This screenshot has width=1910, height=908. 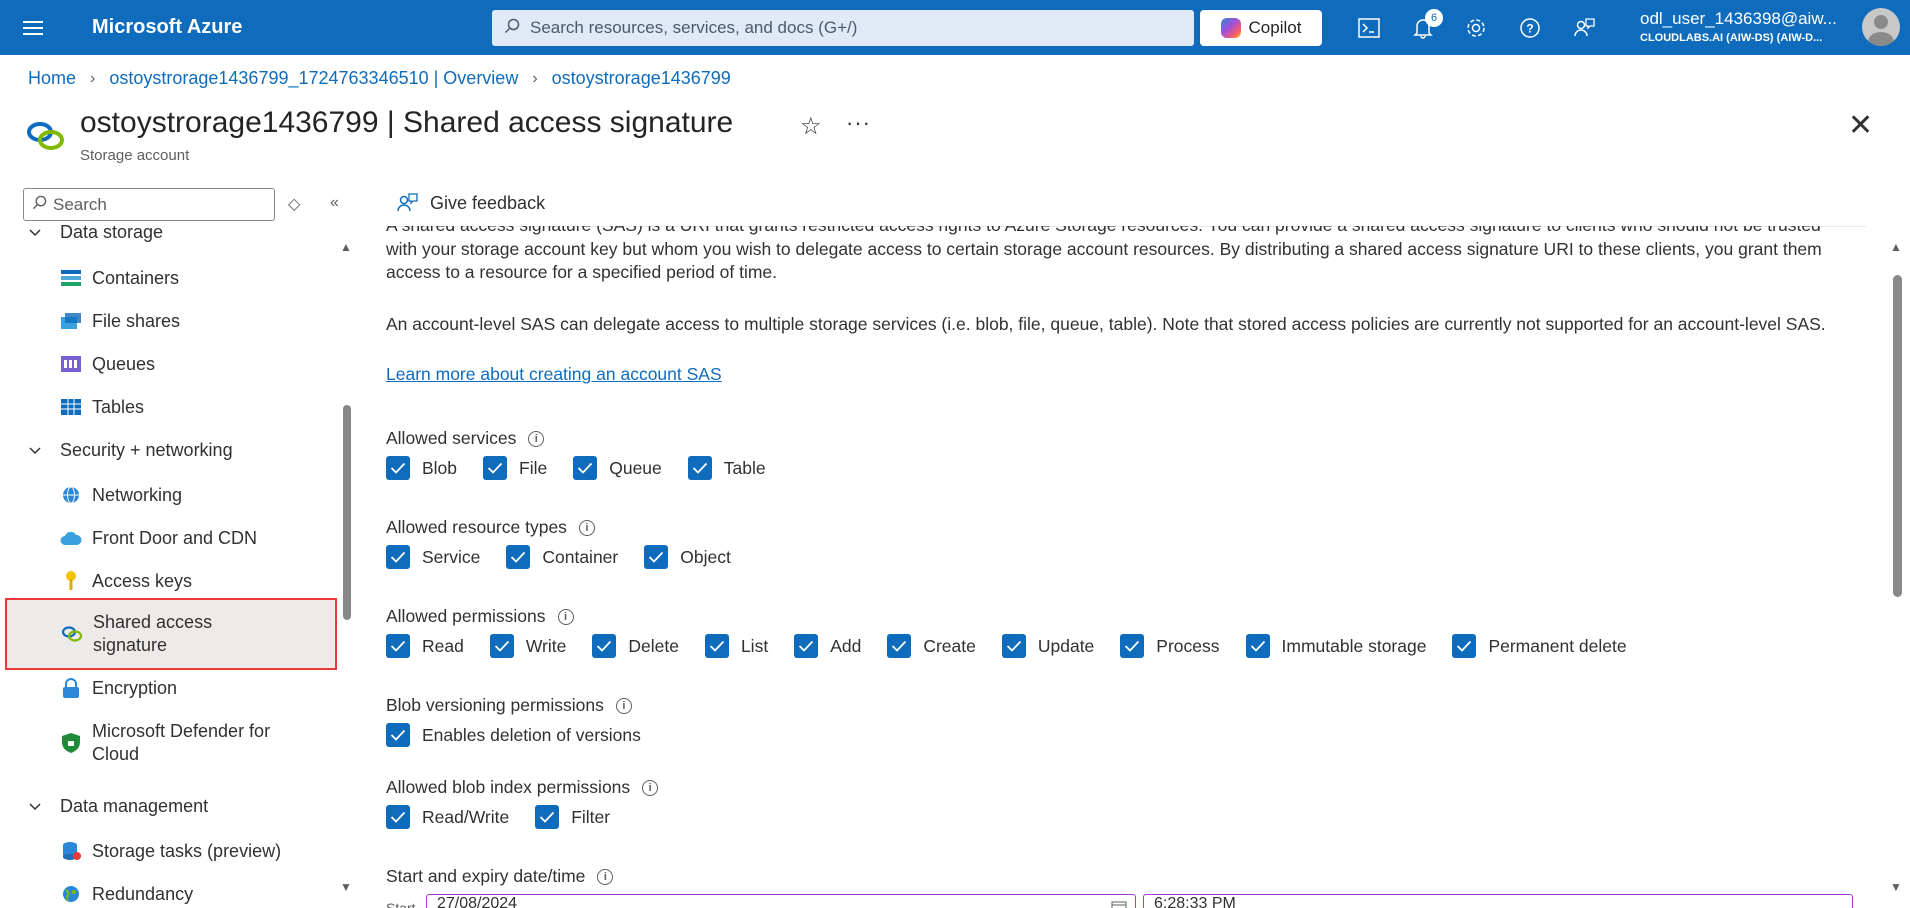 What do you see at coordinates (126, 894) in the screenshot?
I see `sidebar-item-redundancy: Redundancy` at bounding box center [126, 894].